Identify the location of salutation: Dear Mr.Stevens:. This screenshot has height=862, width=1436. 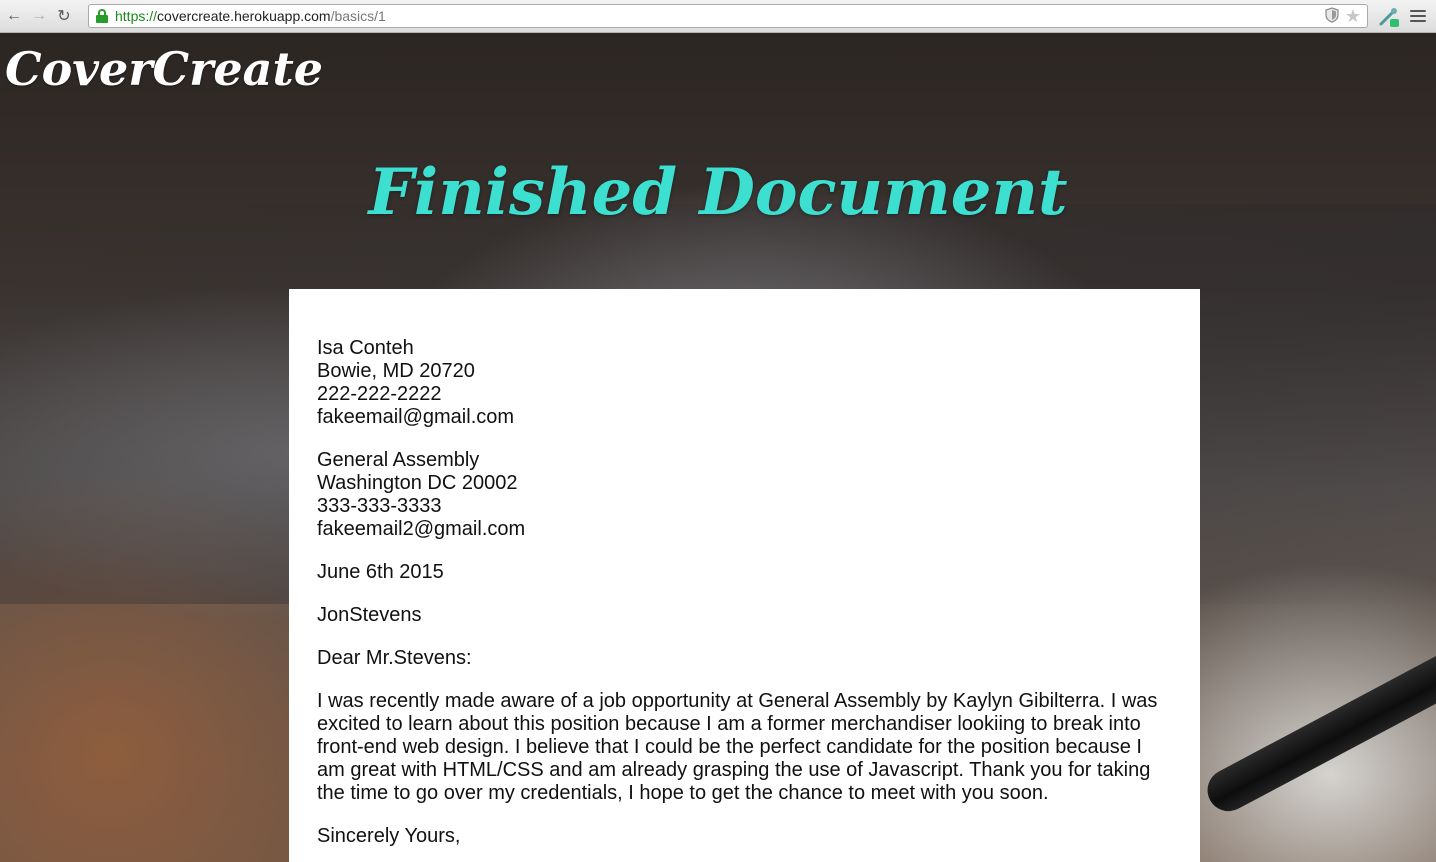
(394, 658).